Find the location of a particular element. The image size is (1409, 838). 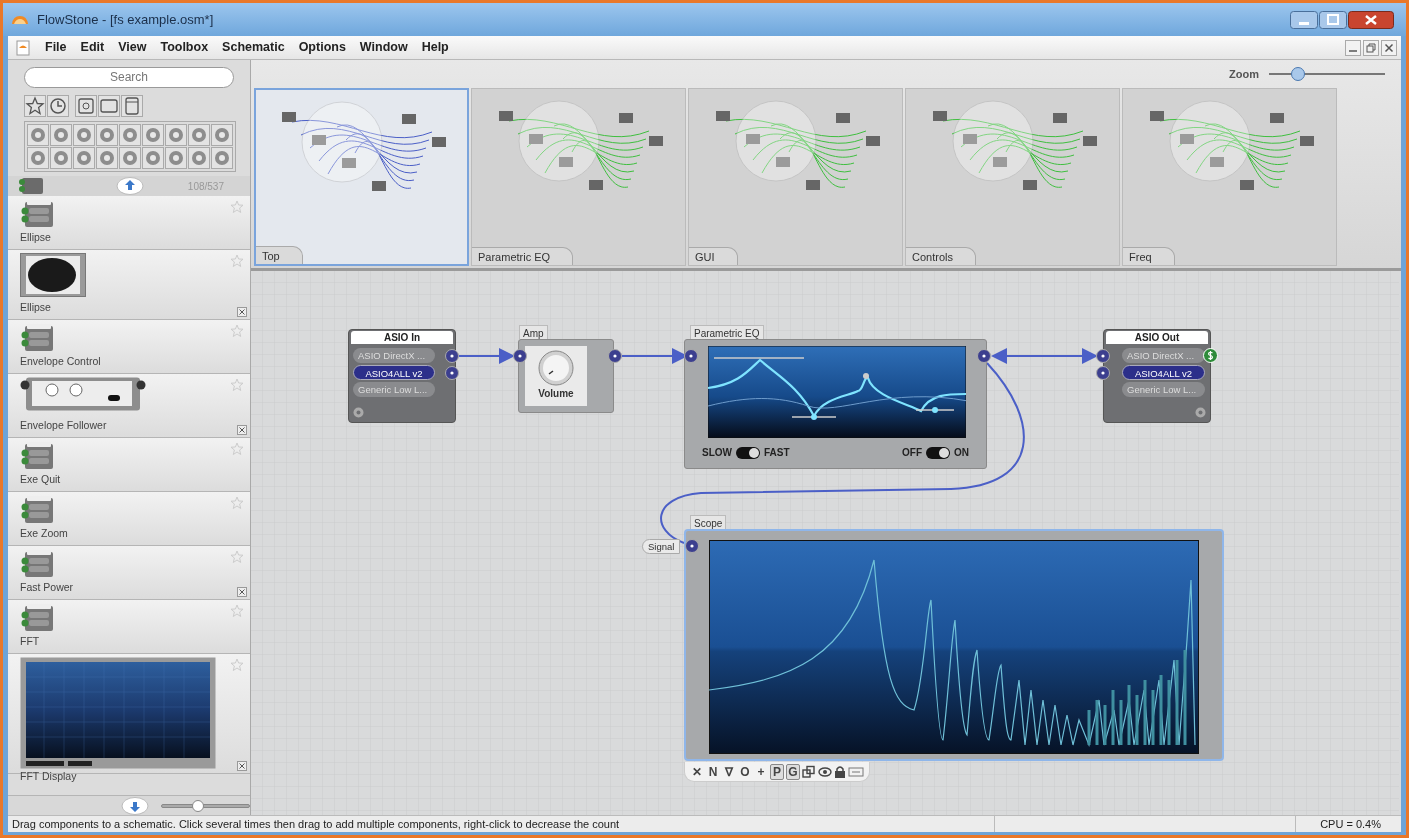

panel-icon is located at coordinates (109, 106).